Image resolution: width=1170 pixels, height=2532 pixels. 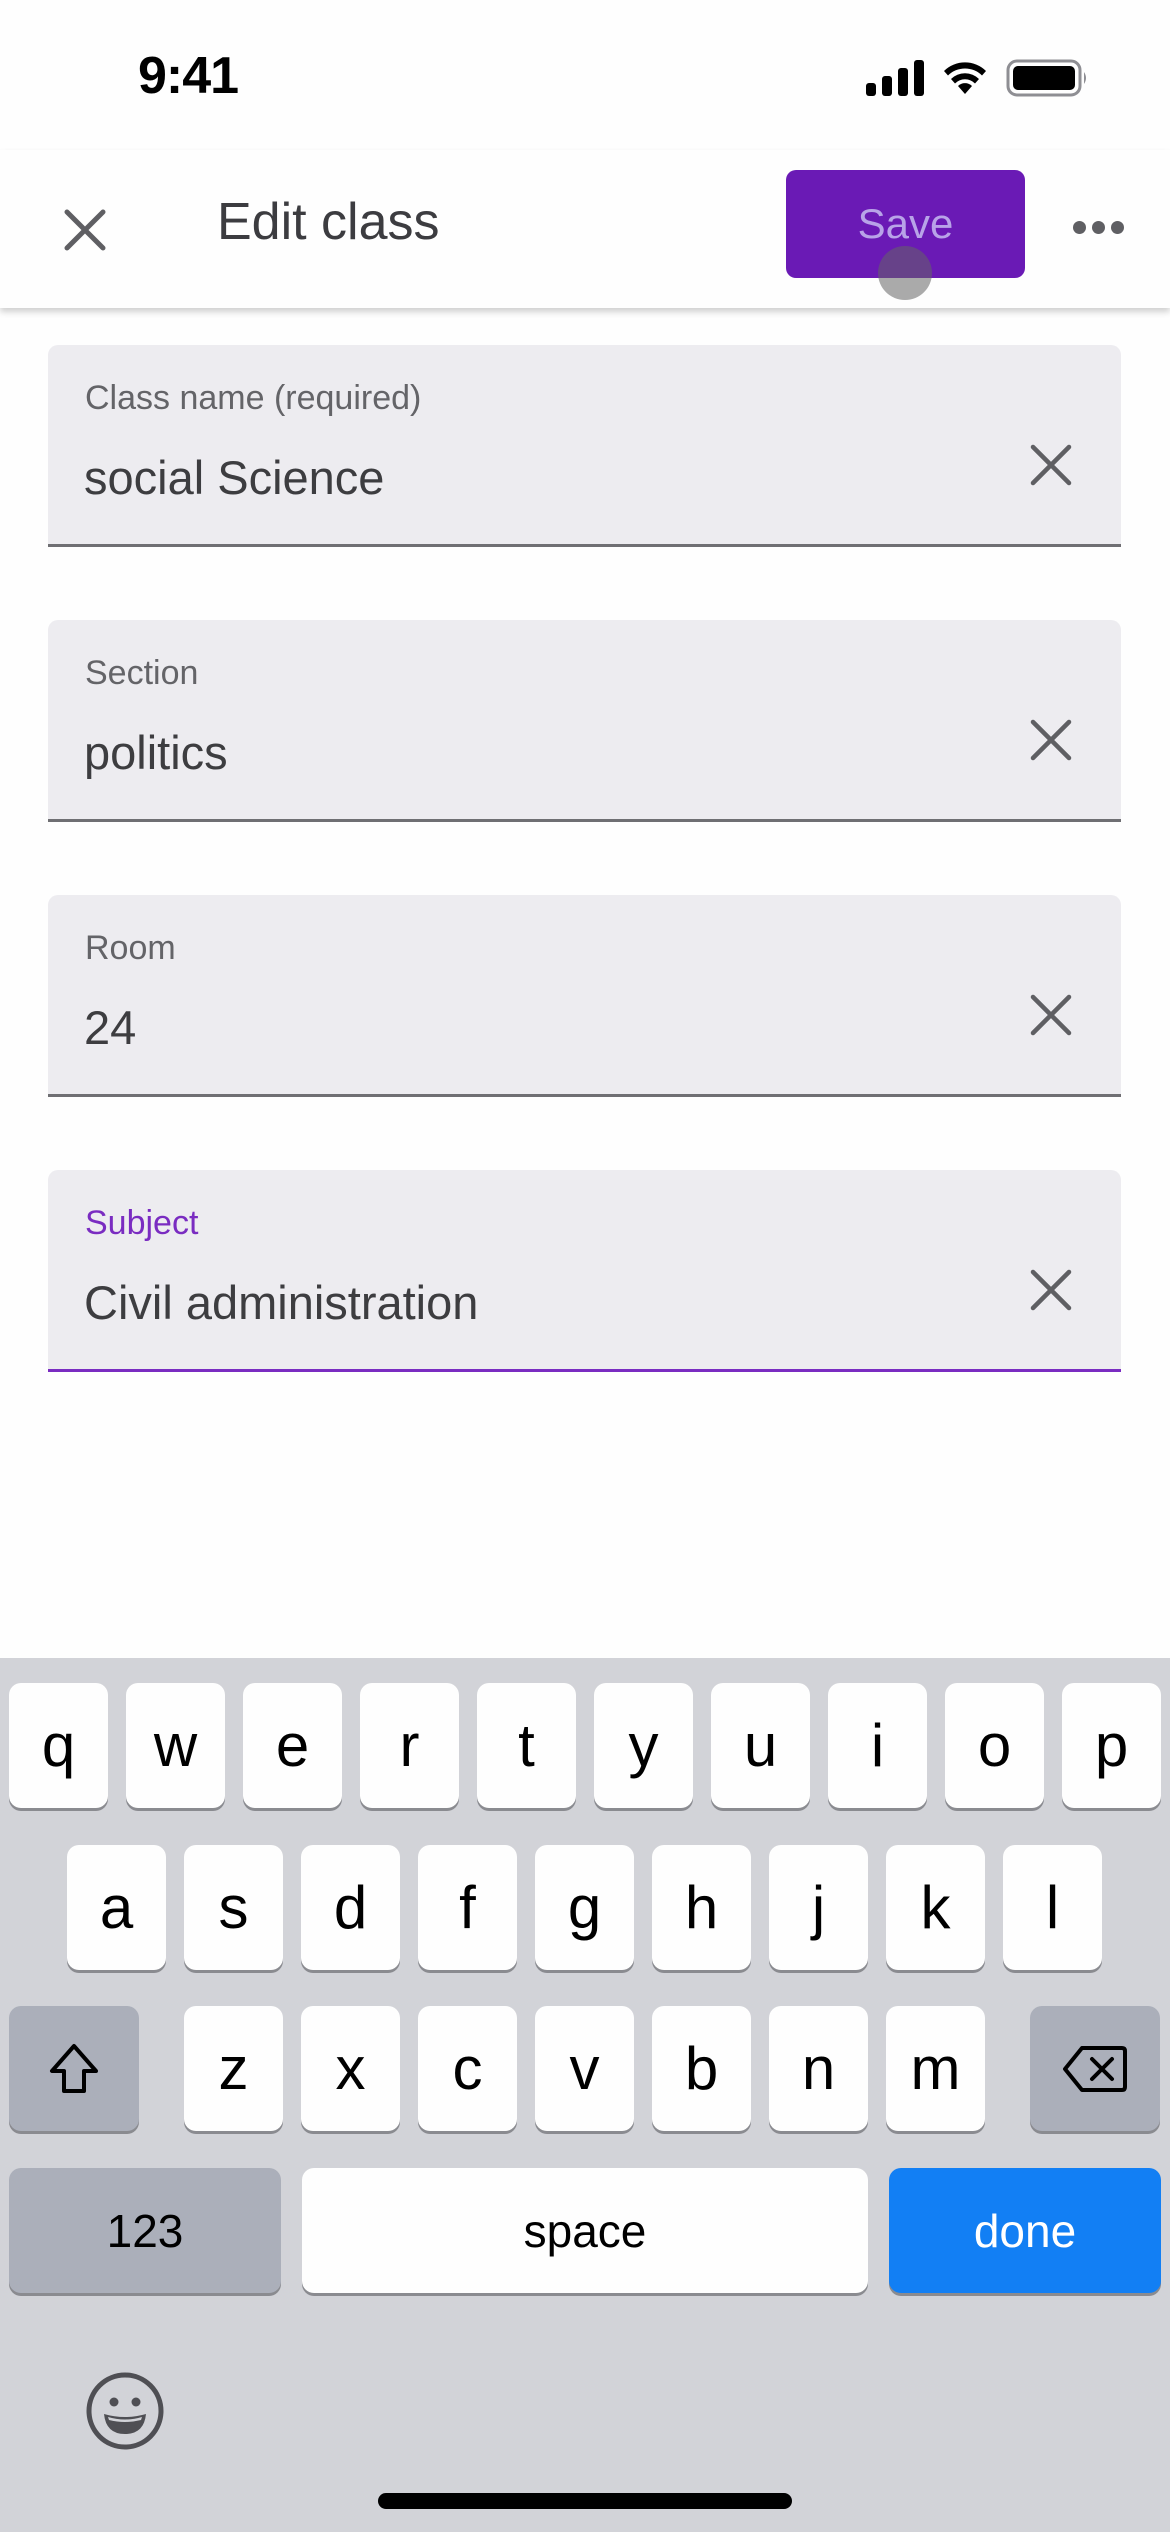 What do you see at coordinates (584, 2068) in the screenshot?
I see `key-v: v` at bounding box center [584, 2068].